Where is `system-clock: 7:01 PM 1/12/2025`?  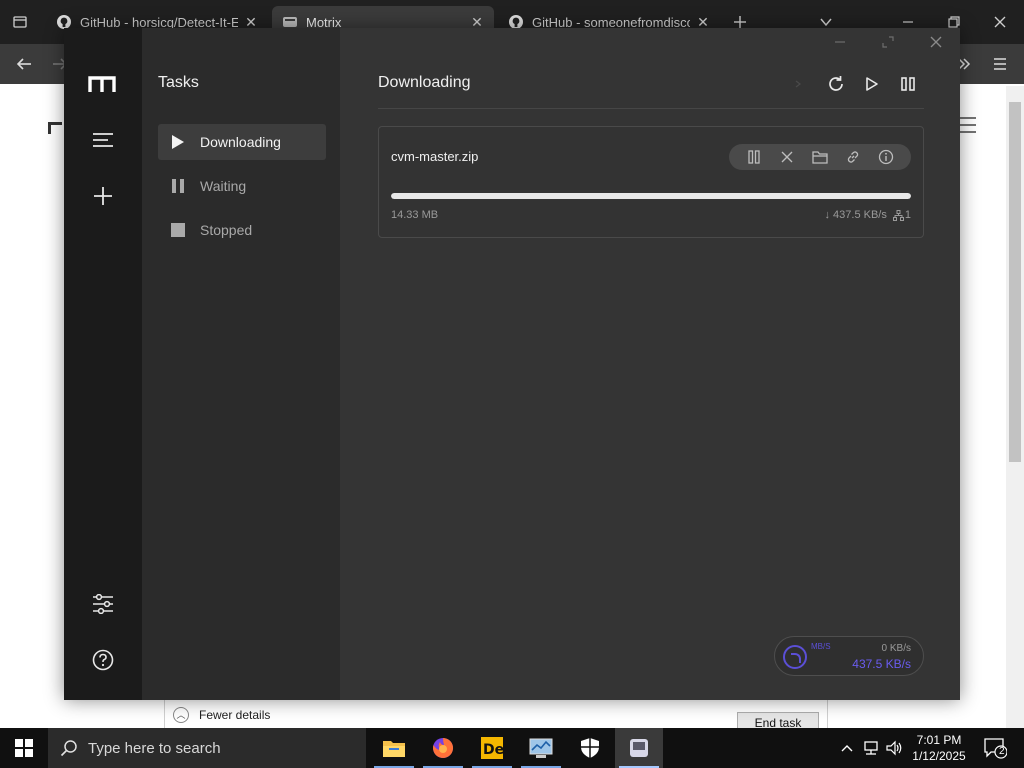 system-clock: 7:01 PM 1/12/2025 is located at coordinates (939, 748).